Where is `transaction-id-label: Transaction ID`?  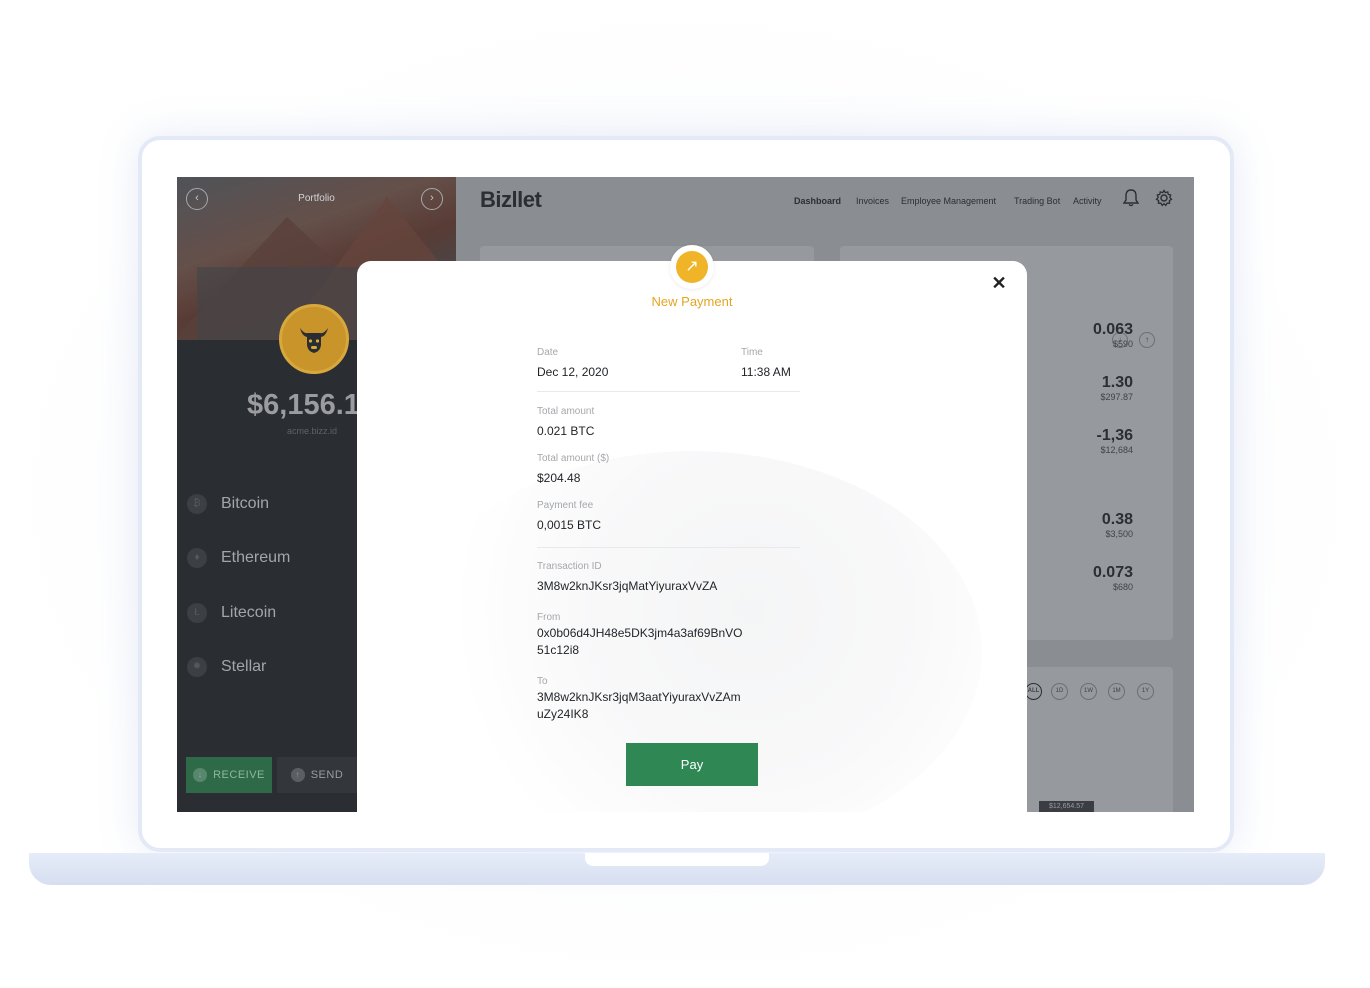
transaction-id-label: Transaction ID is located at coordinates (569, 566).